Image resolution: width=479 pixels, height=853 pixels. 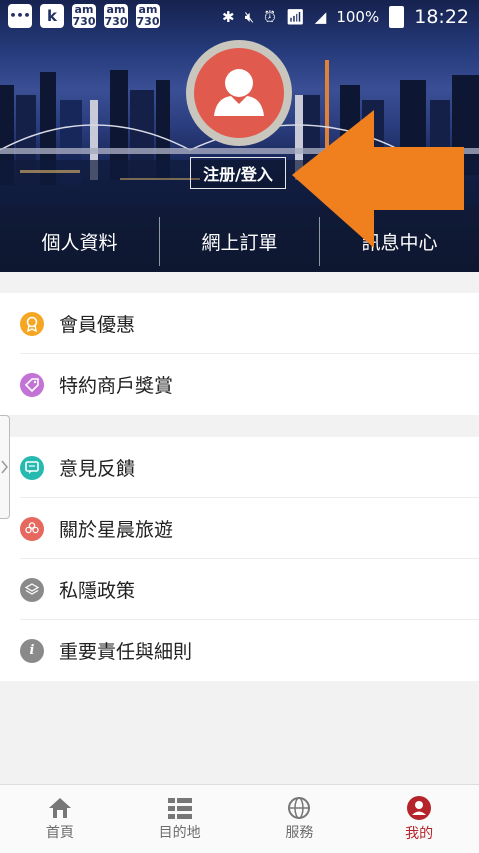 What do you see at coordinates (59, 833) in the screenshot?
I see `nav-label: 首頁` at bounding box center [59, 833].